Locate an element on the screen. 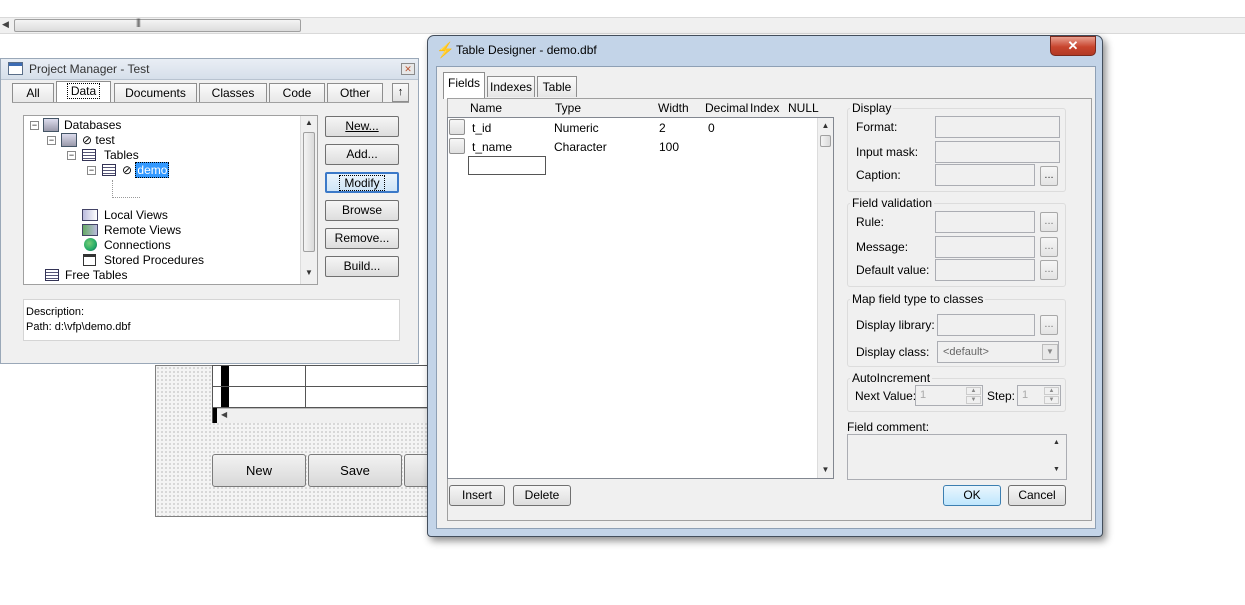 This screenshot has width=1245, height=605. close-icon: ✕ is located at coordinates (1073, 46).